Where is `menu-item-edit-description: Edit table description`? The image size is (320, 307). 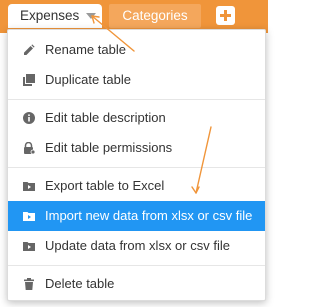
menu-item-edit-description: Edit table description is located at coordinates (136, 118).